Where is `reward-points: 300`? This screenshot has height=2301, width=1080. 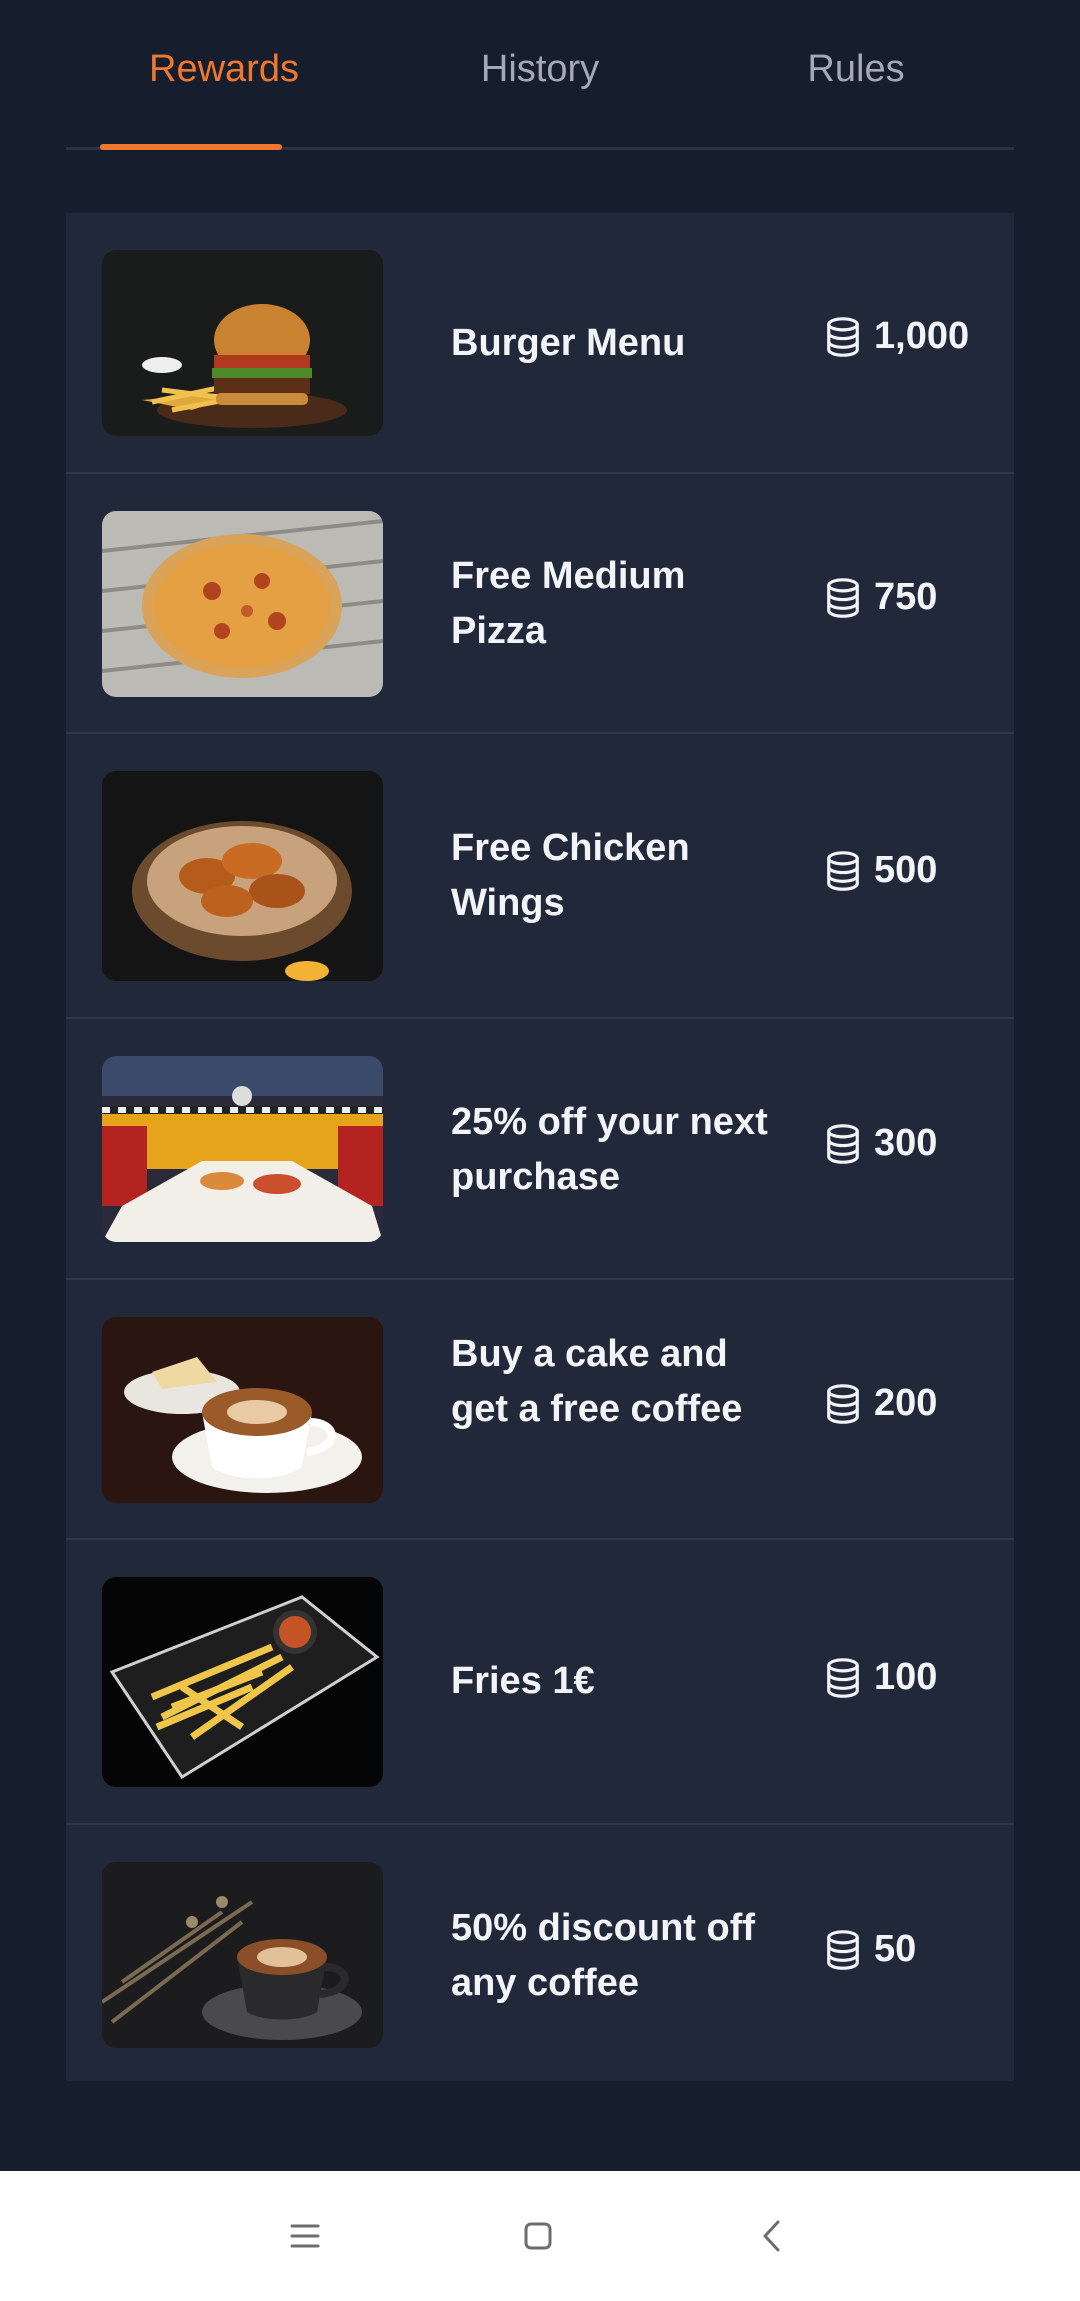
reward-points: 300 is located at coordinates (880, 1143).